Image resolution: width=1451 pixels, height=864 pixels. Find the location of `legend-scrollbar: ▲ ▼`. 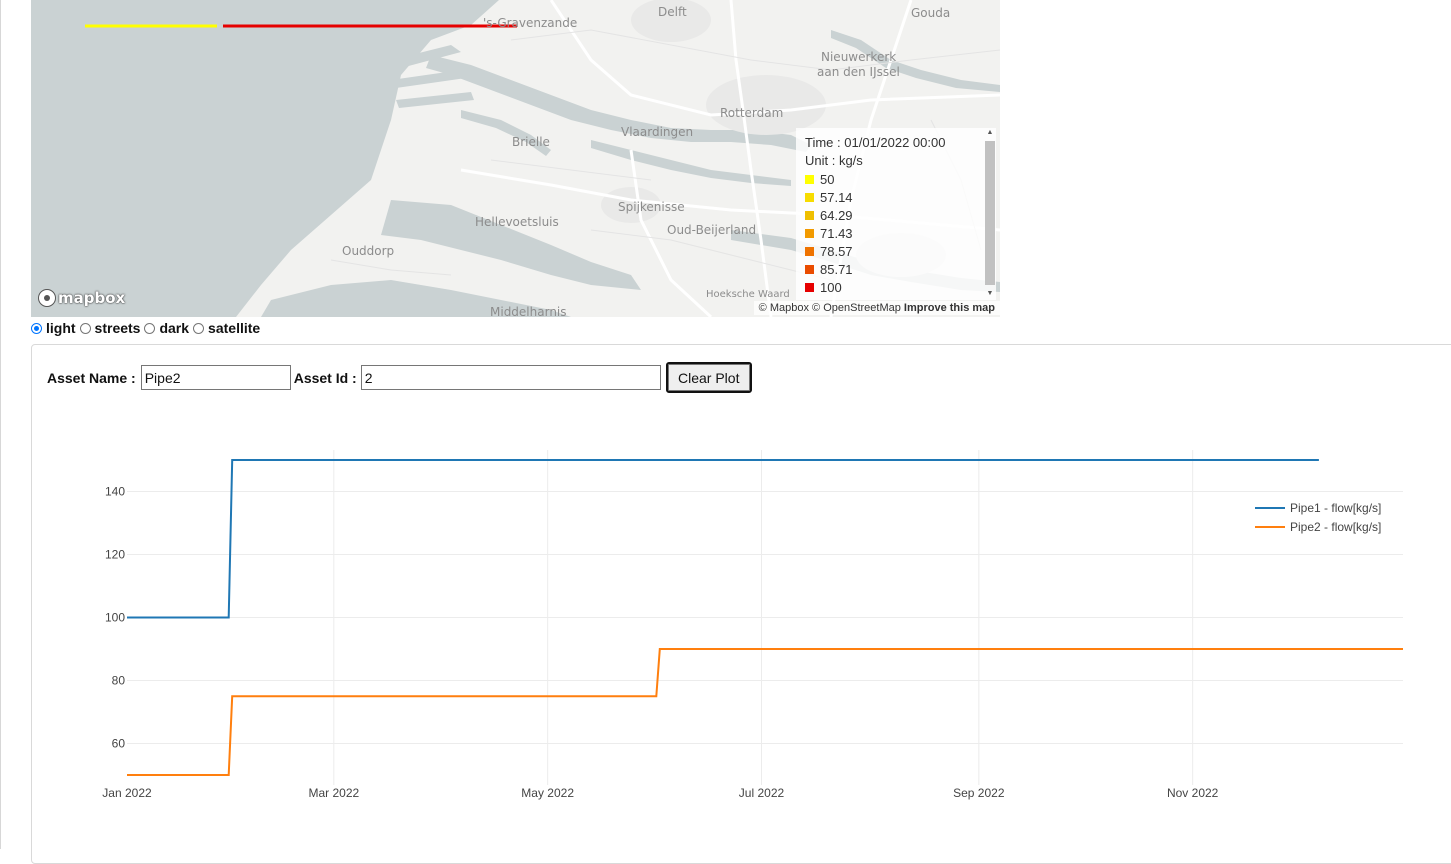

legend-scrollbar: ▲ ▼ is located at coordinates (989, 214).